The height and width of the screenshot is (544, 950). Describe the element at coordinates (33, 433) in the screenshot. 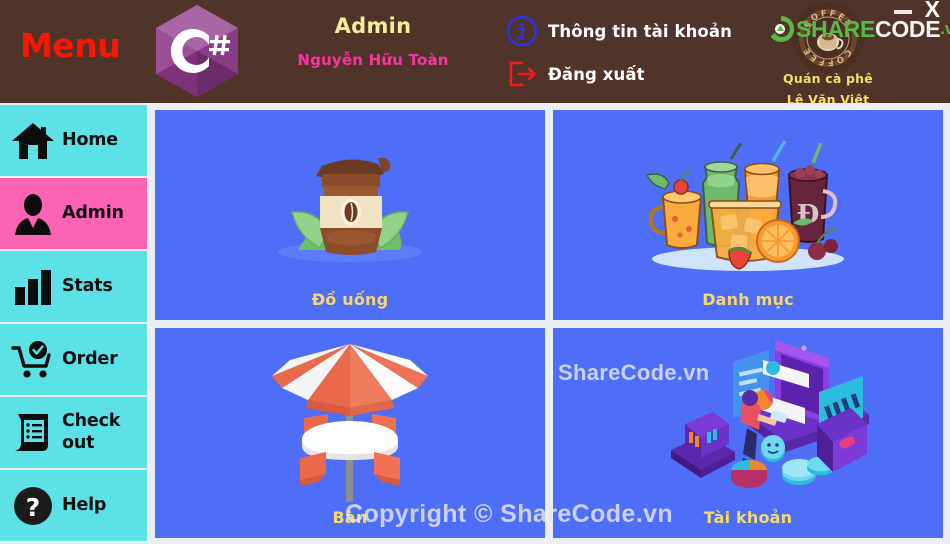

I see `receipt-icon` at that location.